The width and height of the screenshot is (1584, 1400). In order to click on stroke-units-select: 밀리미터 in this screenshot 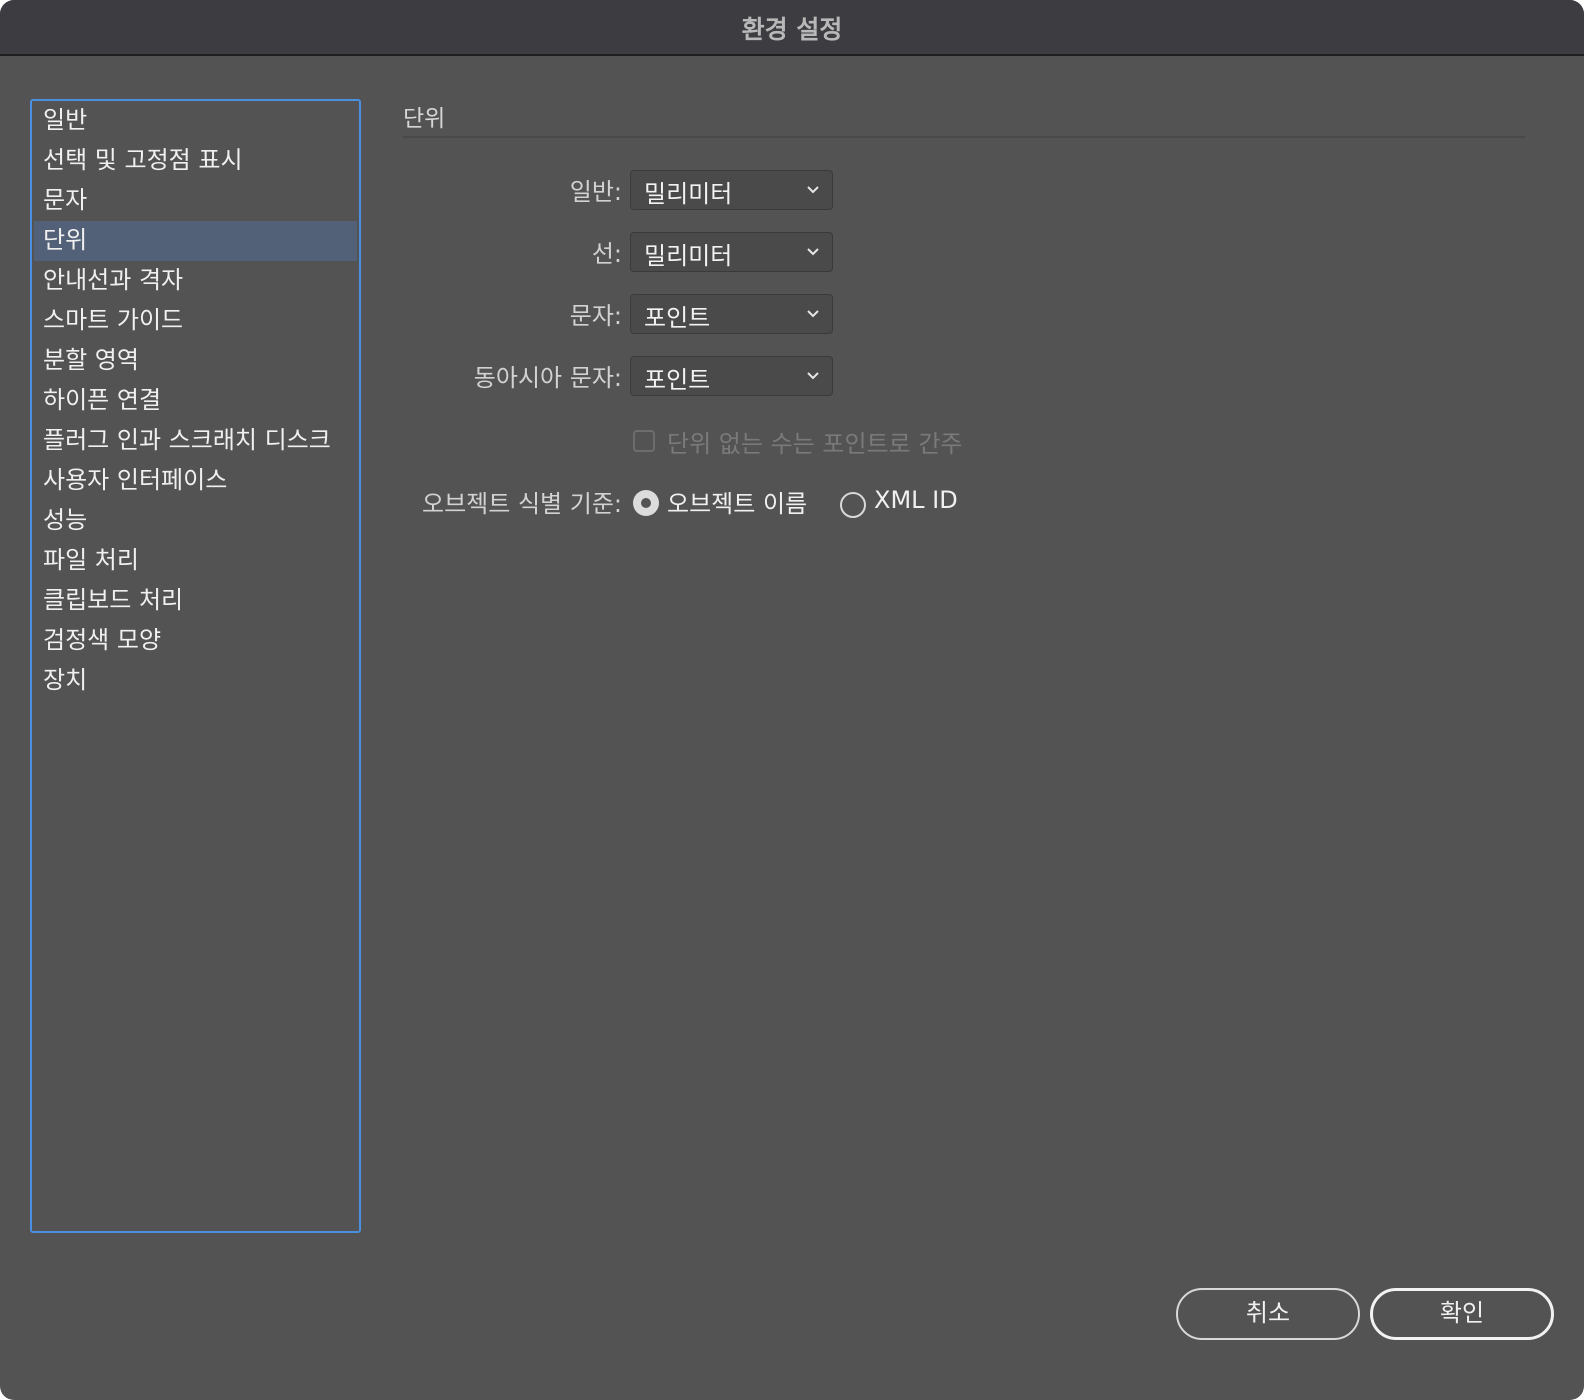, I will do `click(731, 252)`.